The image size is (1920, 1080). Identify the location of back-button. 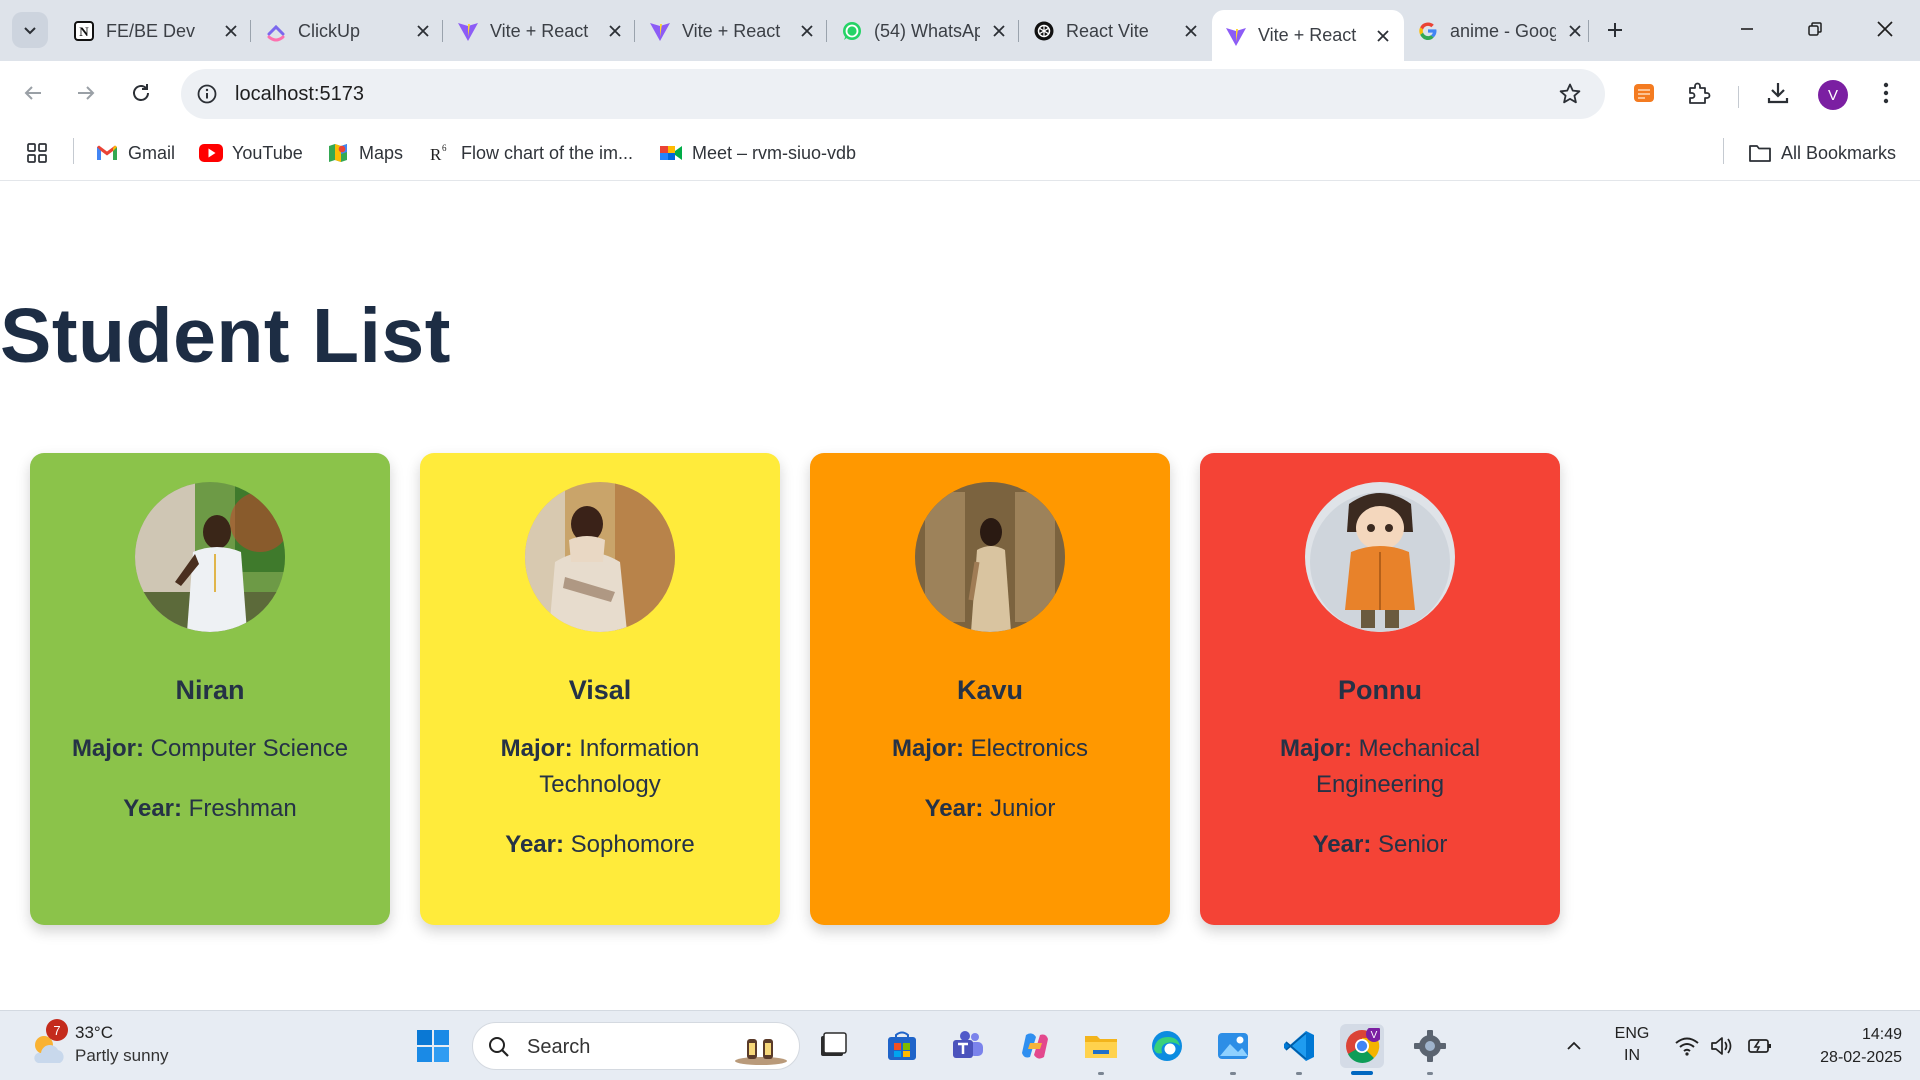
(33, 93).